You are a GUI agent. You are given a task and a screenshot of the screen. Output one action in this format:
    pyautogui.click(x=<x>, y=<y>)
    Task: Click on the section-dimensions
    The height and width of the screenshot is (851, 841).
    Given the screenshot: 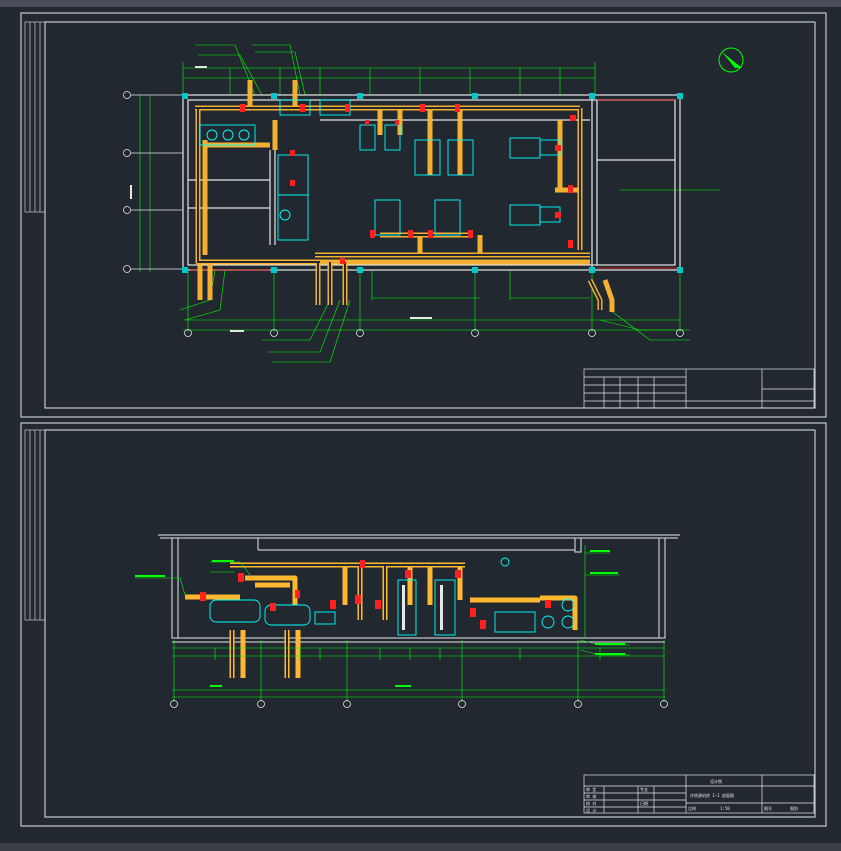 What is the action you would take?
    pyautogui.click(x=400, y=623)
    